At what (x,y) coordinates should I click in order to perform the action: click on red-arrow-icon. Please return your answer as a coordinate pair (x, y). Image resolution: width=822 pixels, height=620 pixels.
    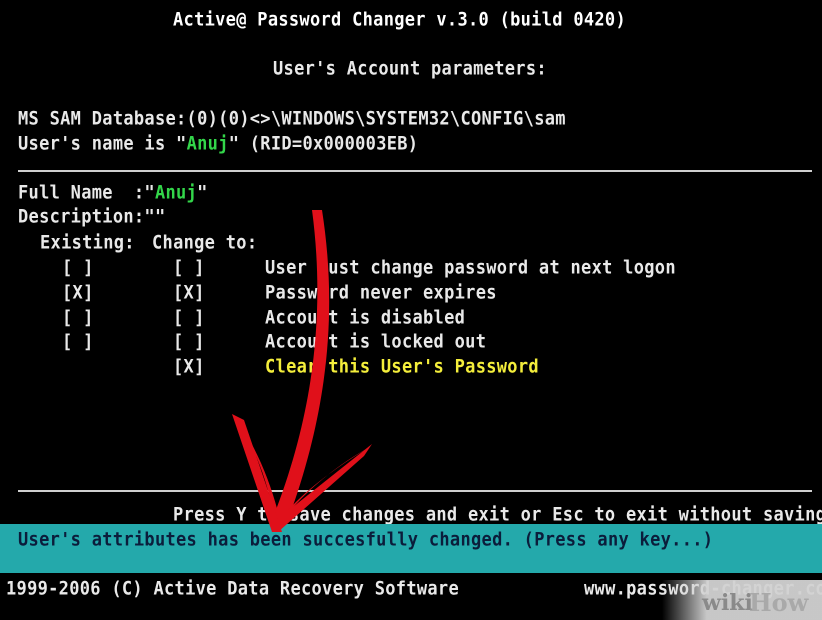
    Looking at the image, I should click on (302, 371).